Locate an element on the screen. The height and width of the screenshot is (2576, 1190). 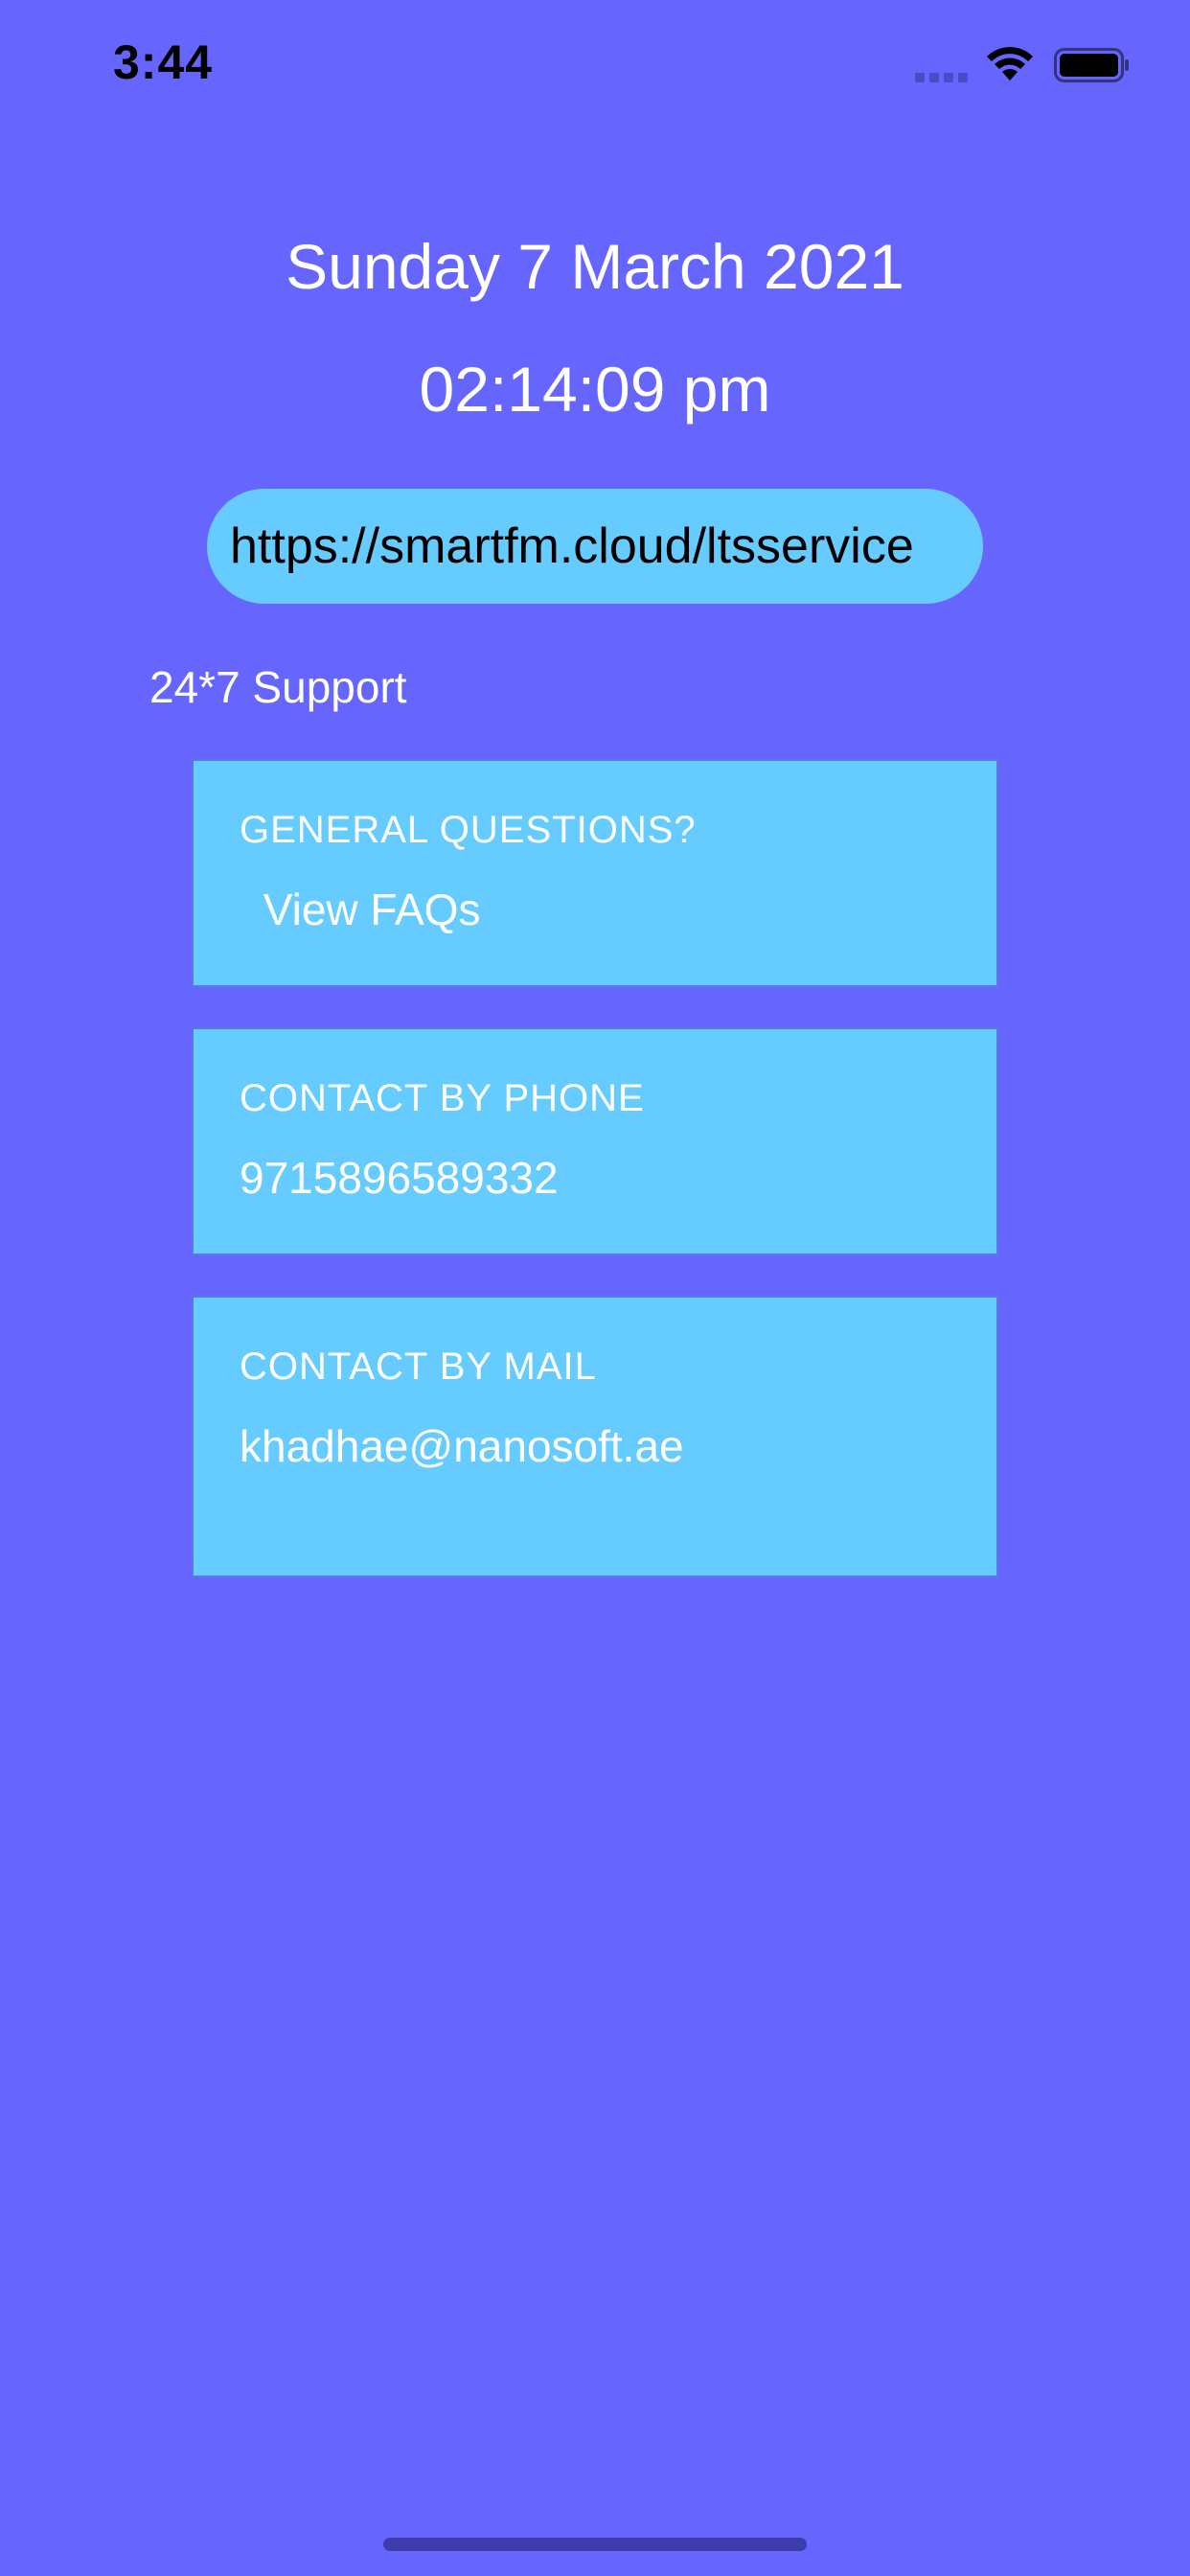
wifi-icon is located at coordinates (1010, 63).